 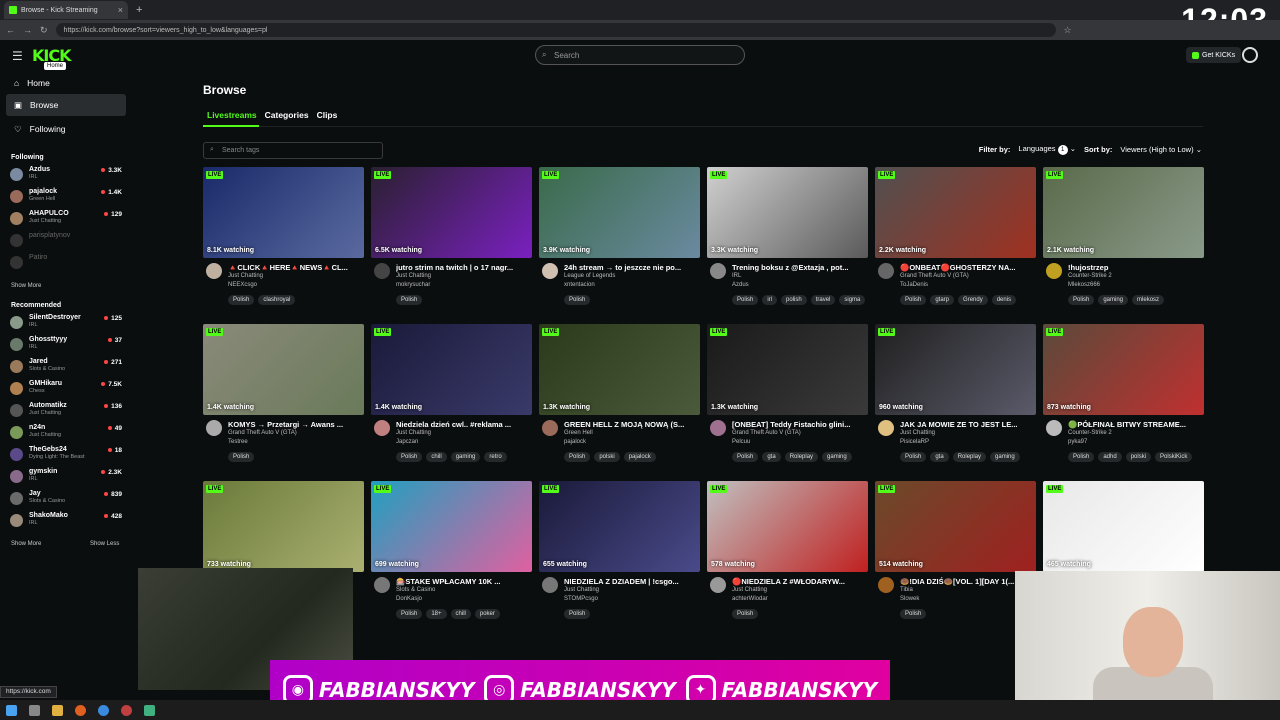 What do you see at coordinates (1077, 442) in the screenshot?
I see `streamer-name: pyka97` at bounding box center [1077, 442].